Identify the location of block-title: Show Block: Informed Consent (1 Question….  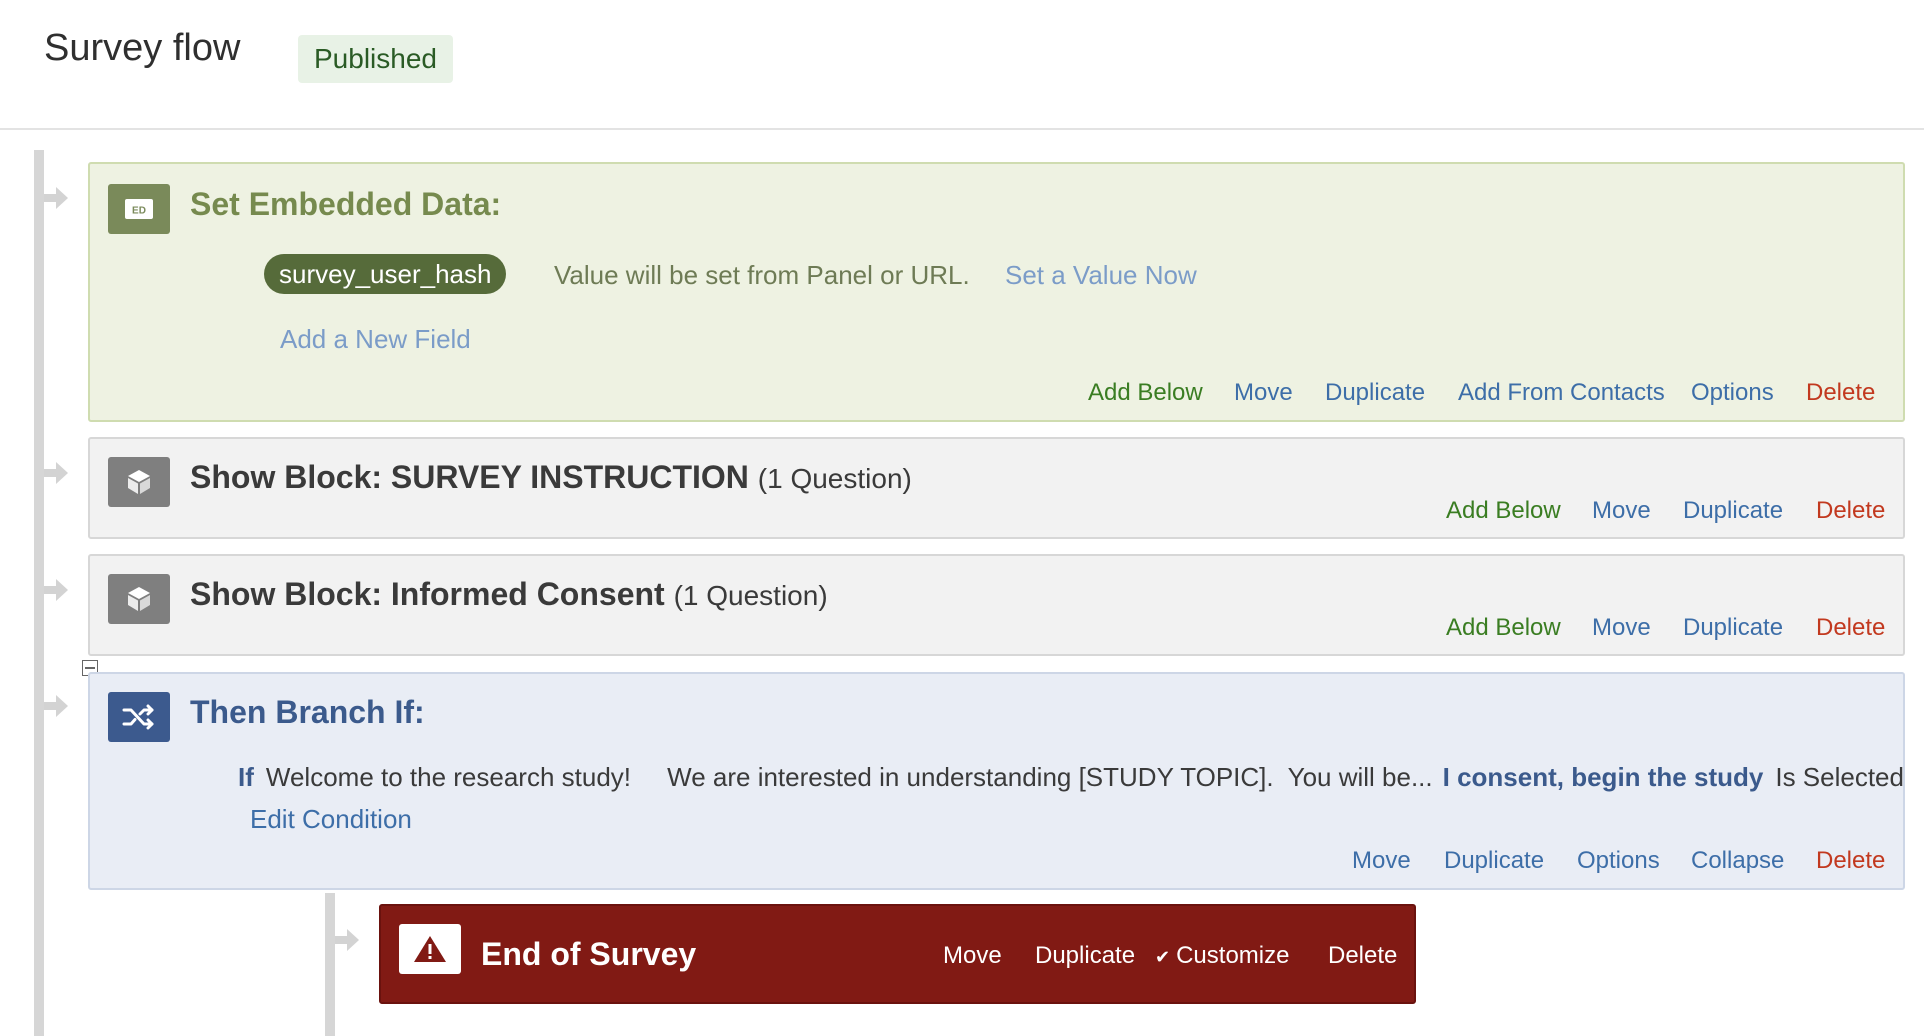
(509, 594).